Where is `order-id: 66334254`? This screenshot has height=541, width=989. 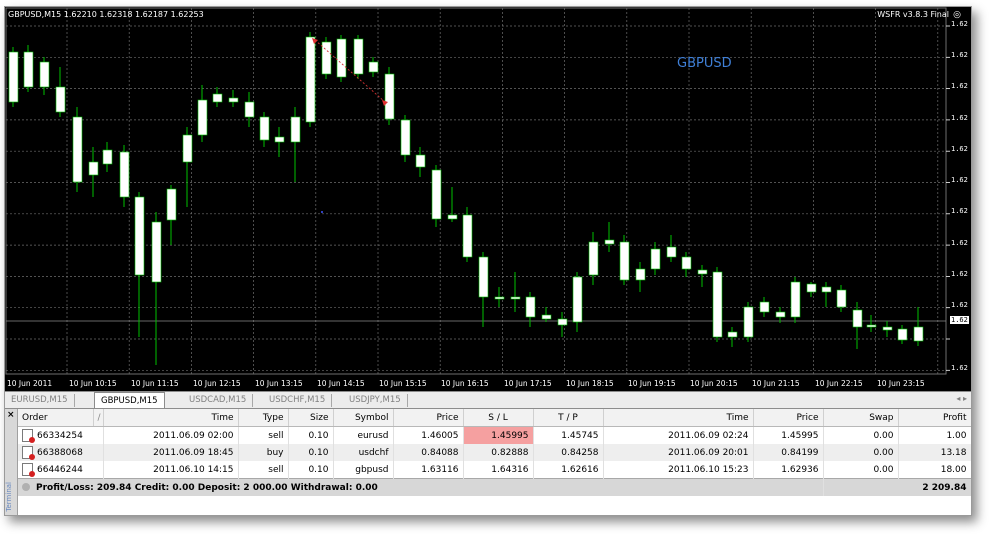
order-id: 66334254 is located at coordinates (60, 436).